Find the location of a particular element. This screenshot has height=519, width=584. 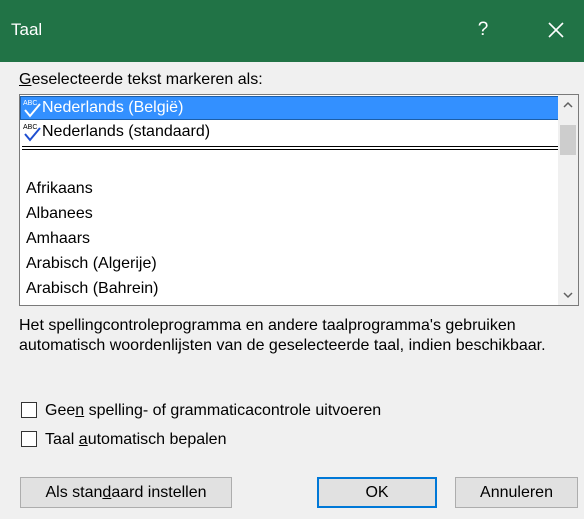

list-label-text: eselecteerde tekst markeren als: is located at coordinates (147, 79).